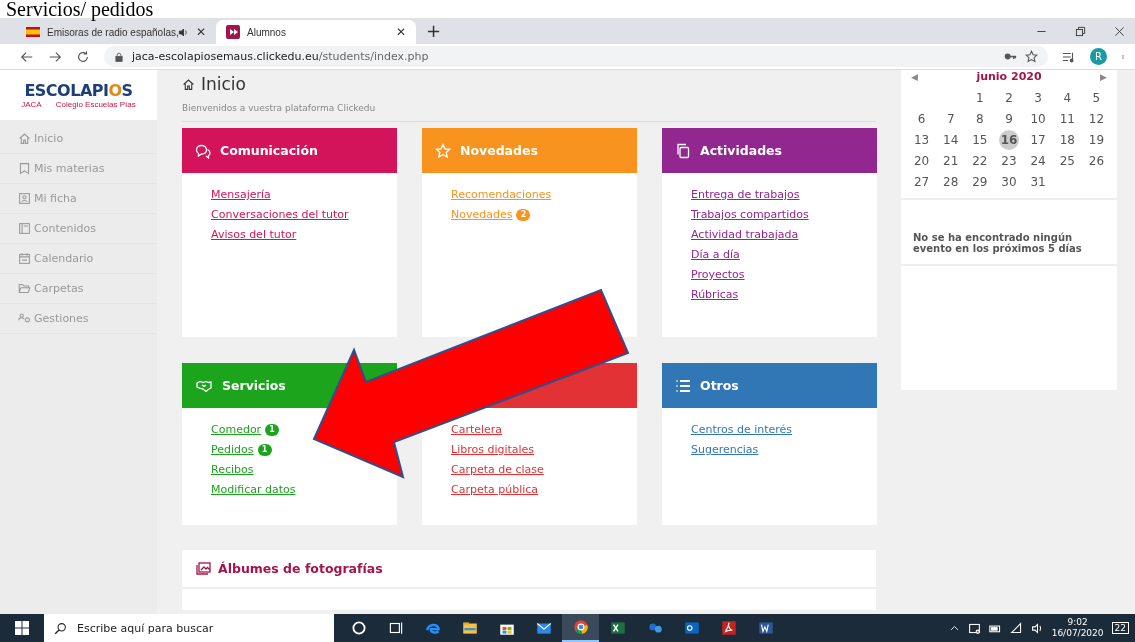  What do you see at coordinates (1096, 160) in the screenshot?
I see `calendar-day: 26` at bounding box center [1096, 160].